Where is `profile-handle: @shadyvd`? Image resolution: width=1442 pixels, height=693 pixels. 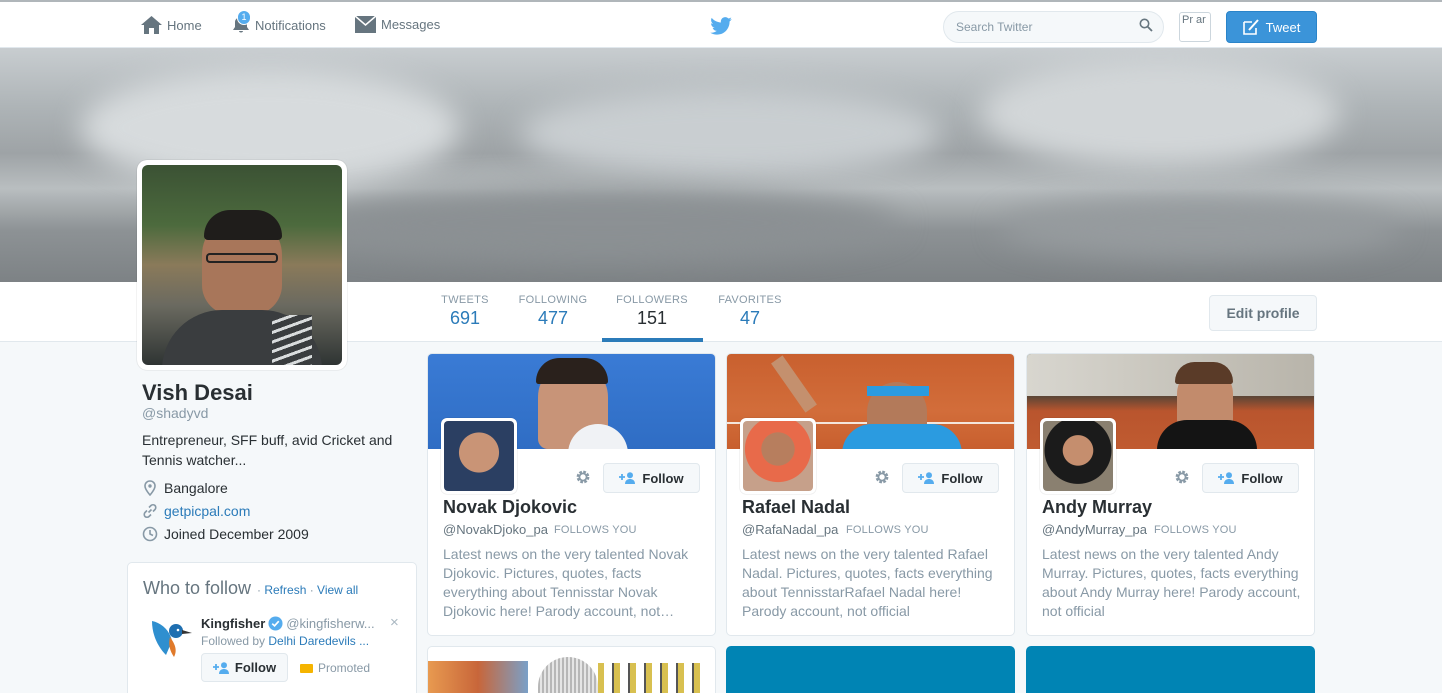 profile-handle: @shadyvd is located at coordinates (175, 413).